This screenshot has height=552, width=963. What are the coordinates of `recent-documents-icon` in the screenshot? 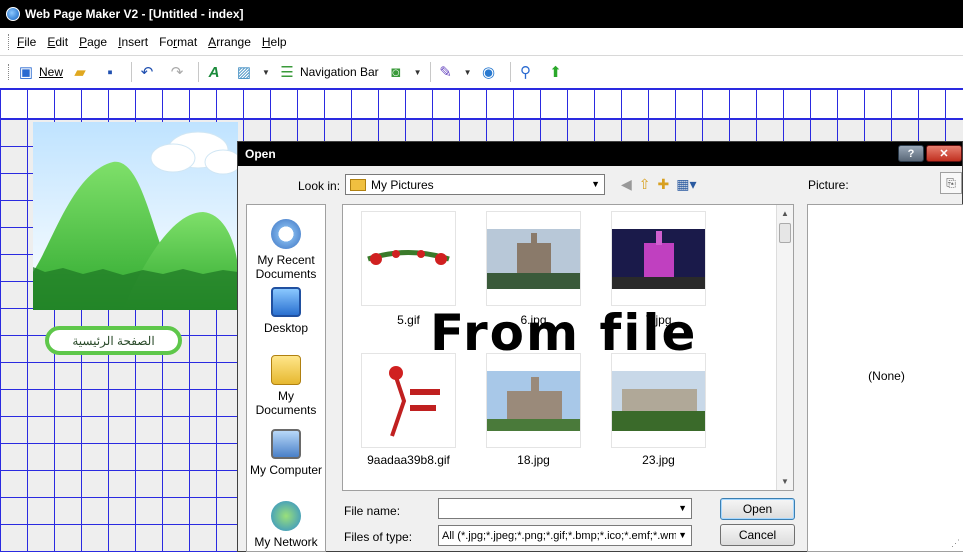 It's located at (286, 234).